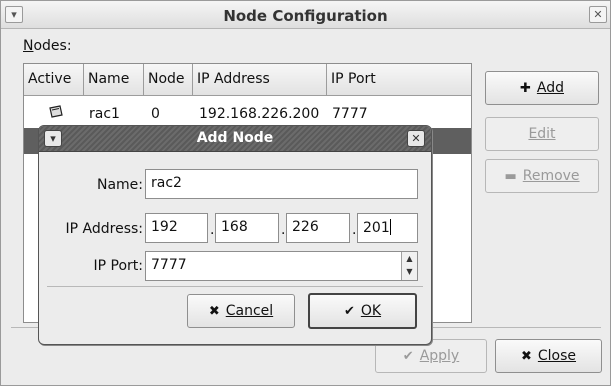  Describe the element at coordinates (169, 265) in the screenshot. I see `ip-port-value: 7777` at that location.